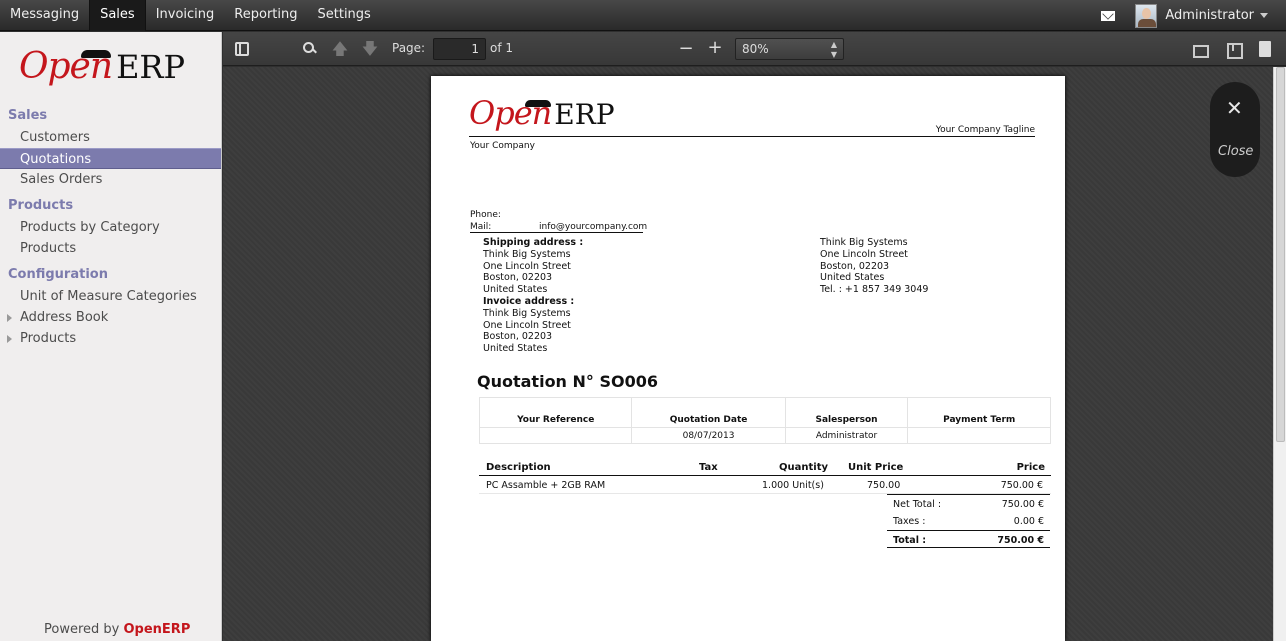  I want to click on tools-icon, so click(1265, 49).